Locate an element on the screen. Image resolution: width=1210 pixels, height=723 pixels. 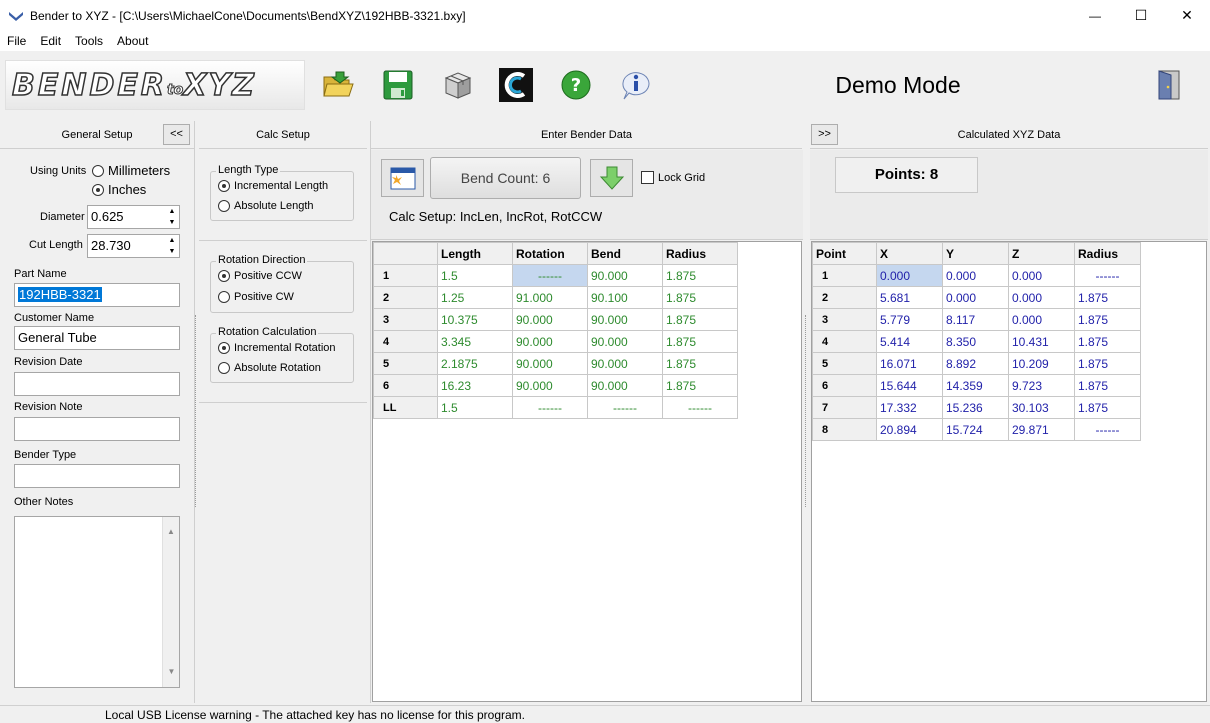
splitter-grip-right is located at coordinates (806, 411).